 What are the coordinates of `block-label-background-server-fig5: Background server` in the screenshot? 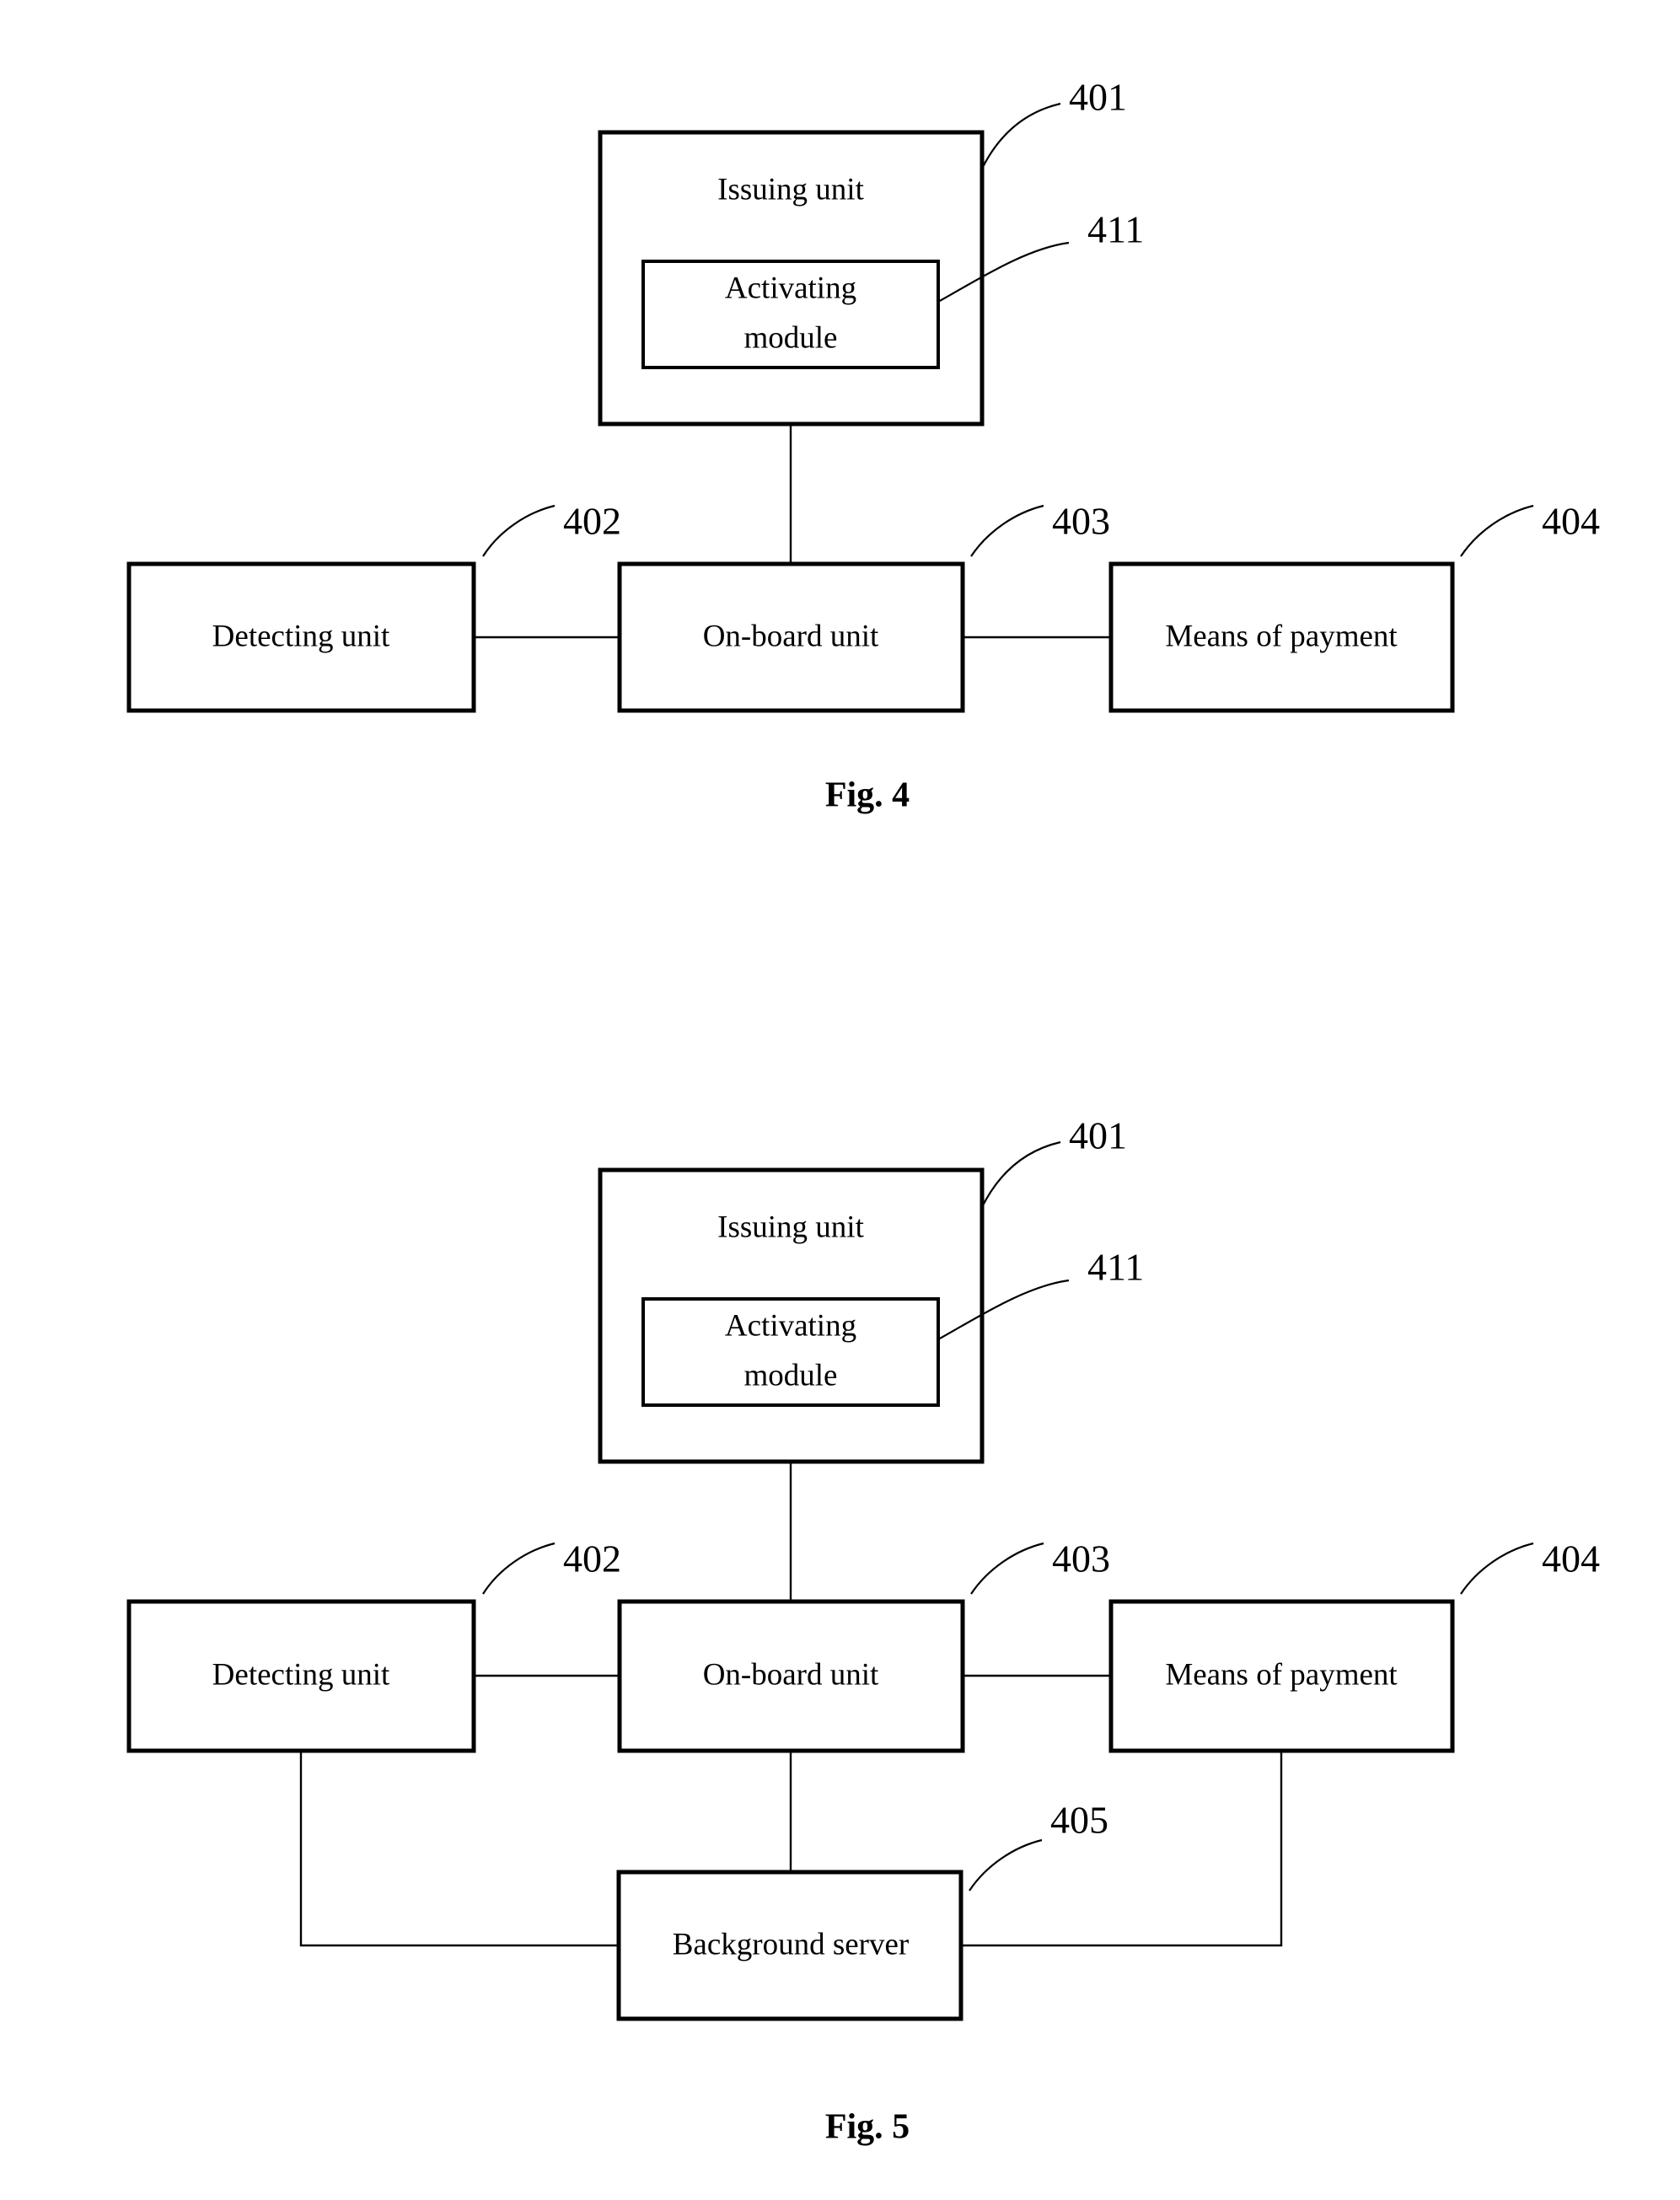 It's located at (791, 1944).